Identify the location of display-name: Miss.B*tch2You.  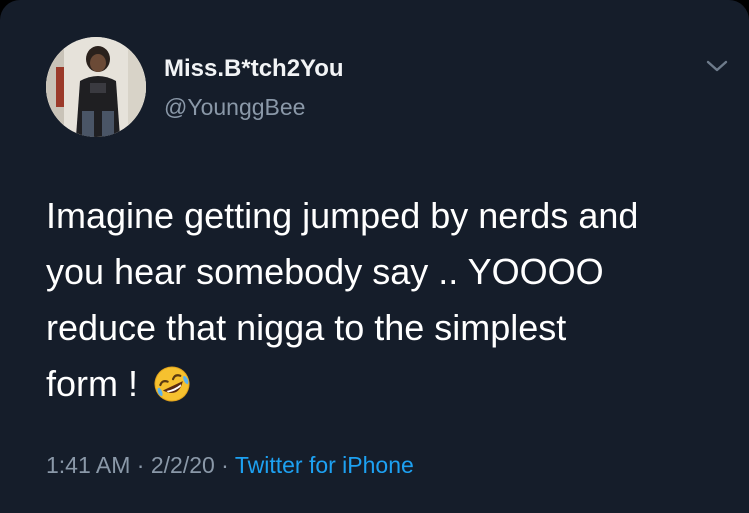
(254, 69).